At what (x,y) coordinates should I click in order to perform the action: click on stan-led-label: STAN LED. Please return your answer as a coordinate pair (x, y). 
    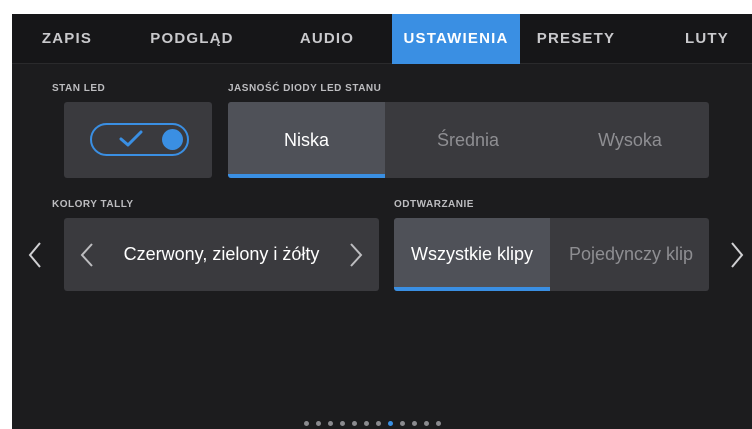
    Looking at the image, I should click on (79, 88).